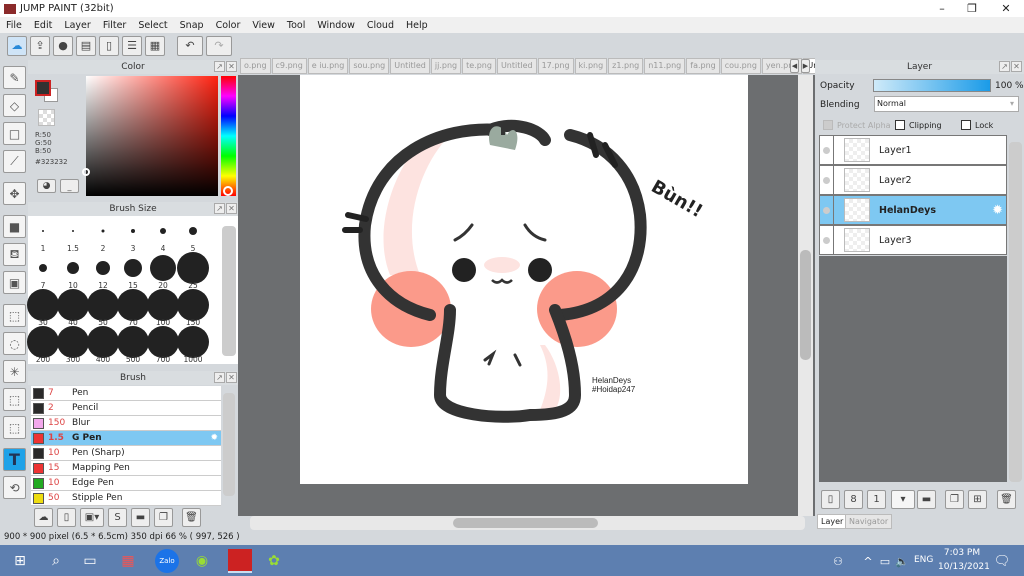 This screenshot has width=1024, height=576. Describe the element at coordinates (40, 45) in the screenshot. I see `share-icon: ⇪` at that location.